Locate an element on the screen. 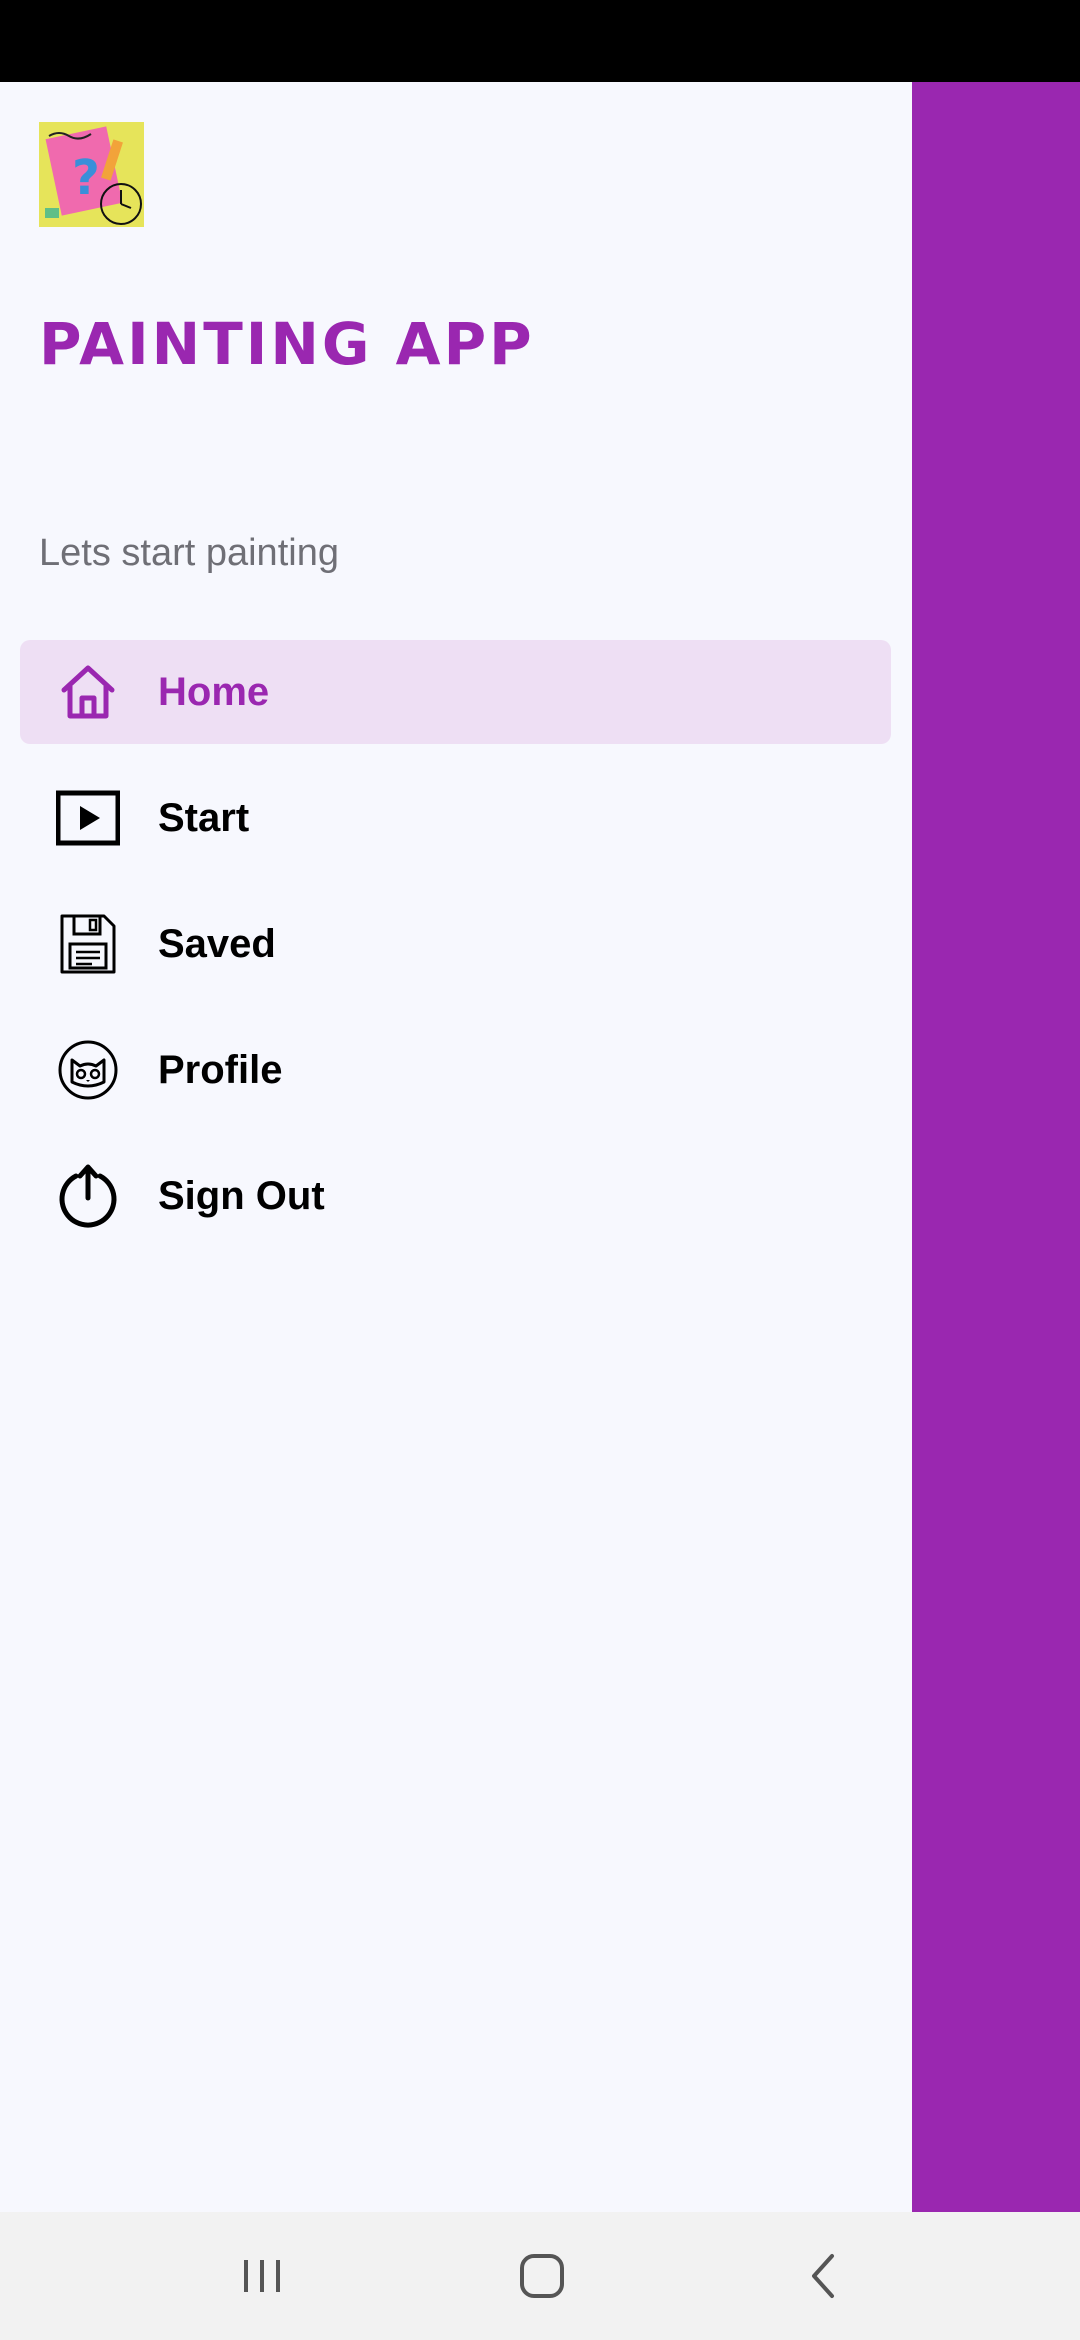  home-circle-icon is located at coordinates (542, 2276).